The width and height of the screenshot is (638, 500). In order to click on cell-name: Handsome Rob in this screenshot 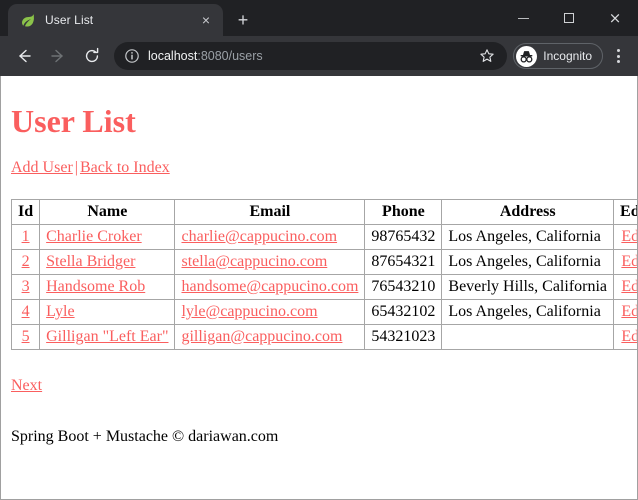, I will do `click(107, 287)`.